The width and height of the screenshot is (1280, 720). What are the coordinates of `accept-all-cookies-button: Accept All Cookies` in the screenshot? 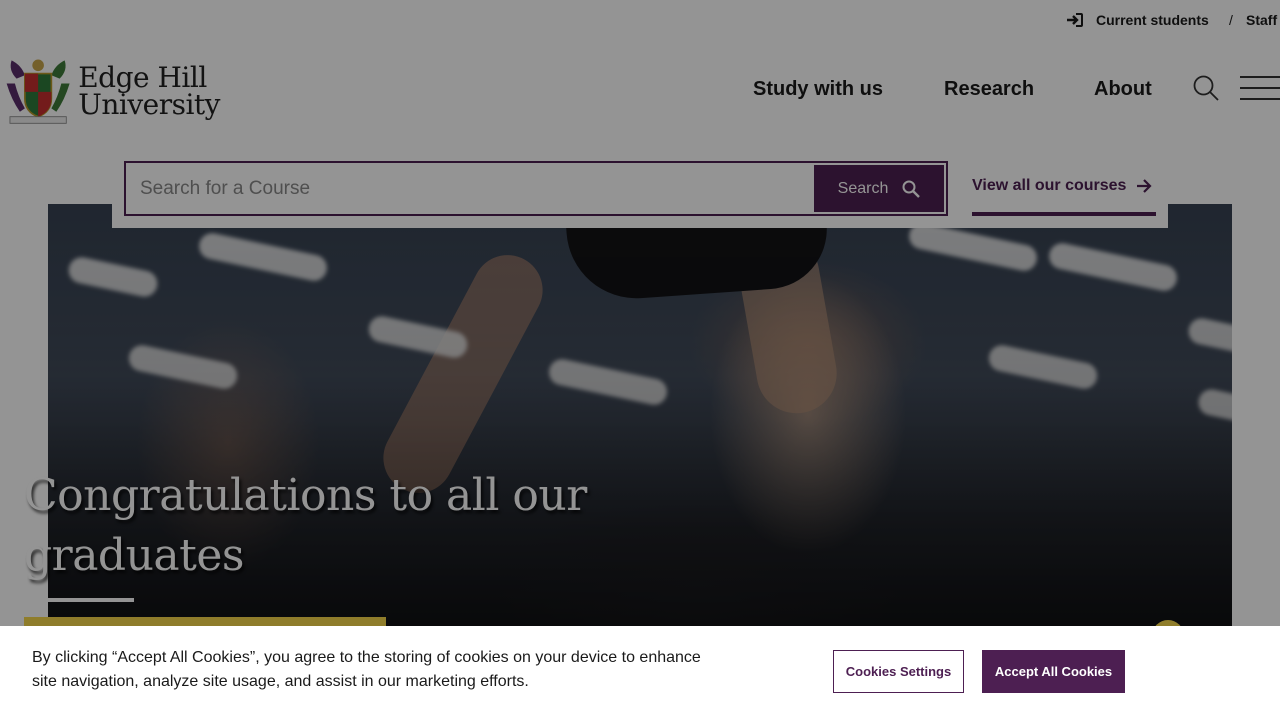 It's located at (1053, 671).